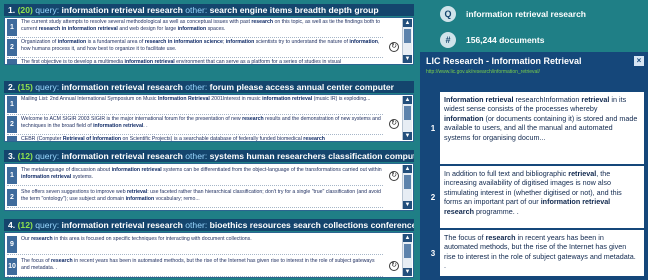 The height and width of the screenshot is (280, 648). I want to click on group-number: 3., so click(12, 156).